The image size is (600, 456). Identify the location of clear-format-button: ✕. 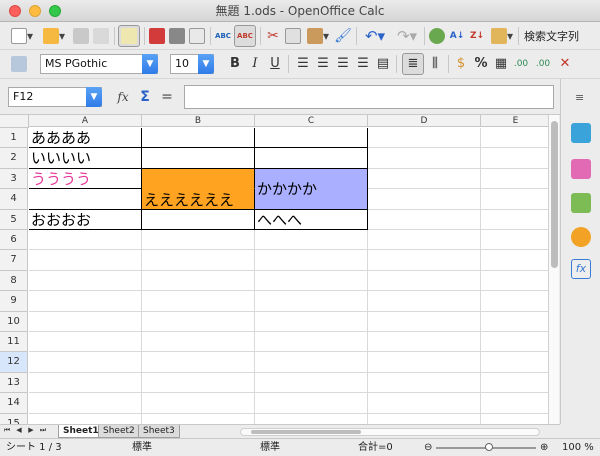
(565, 64).